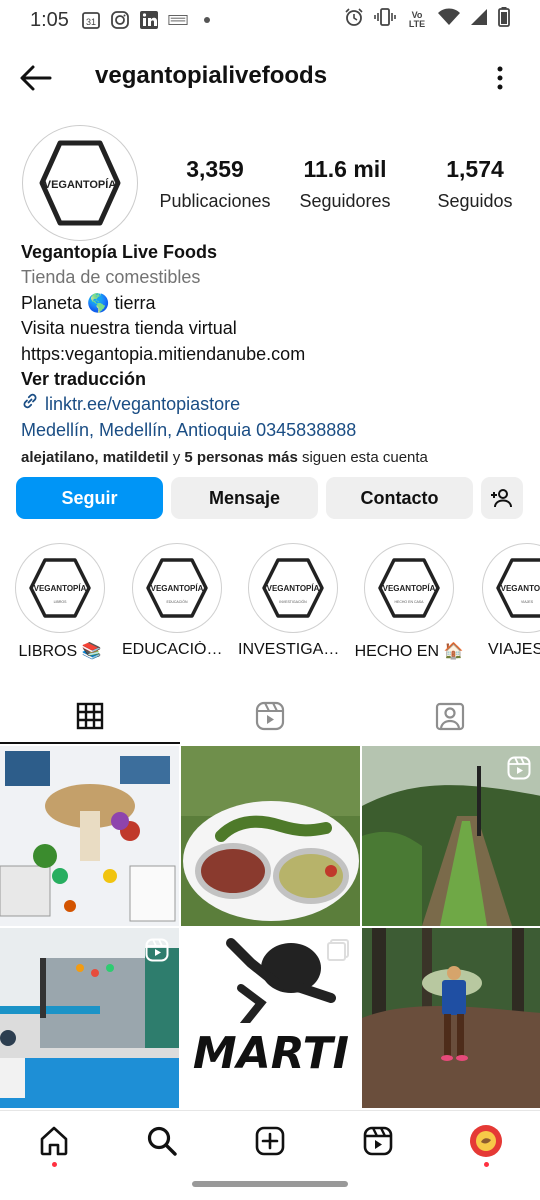 Image resolution: width=540 pixels, height=1200 pixels. I want to click on highlight-hecho-en-casa: VEGANTOPÍA HECHO EN CASA HECHO EN 🏠, so click(409, 602).